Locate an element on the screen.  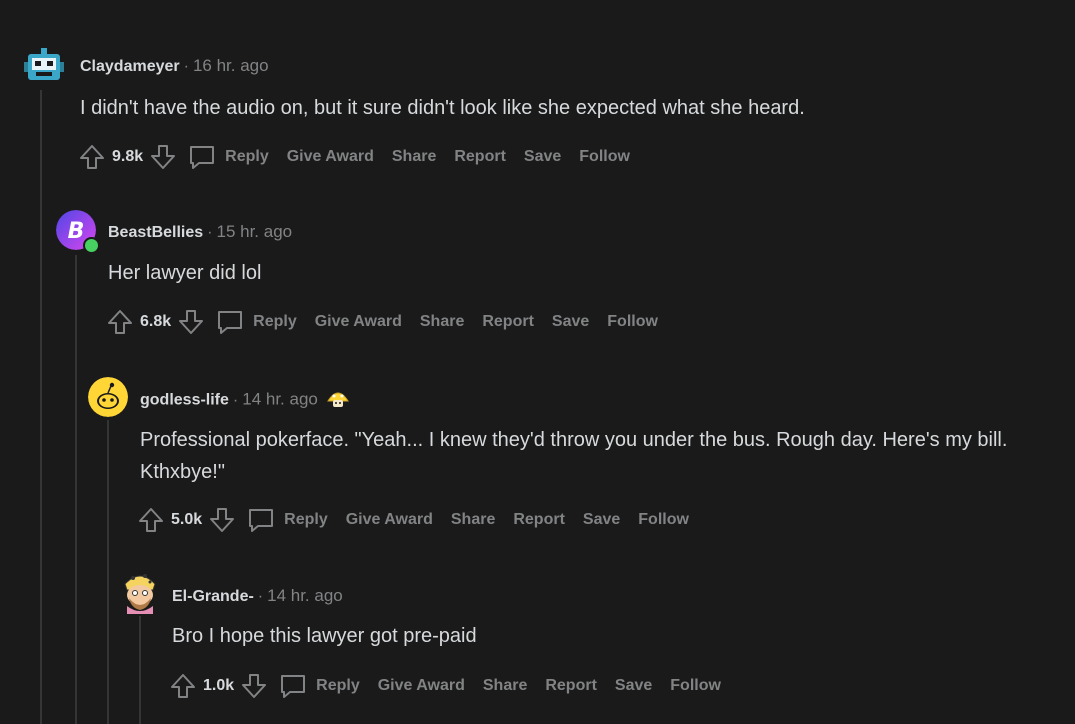
comment-body: Her lawyer did lol is located at coordinates (185, 273).